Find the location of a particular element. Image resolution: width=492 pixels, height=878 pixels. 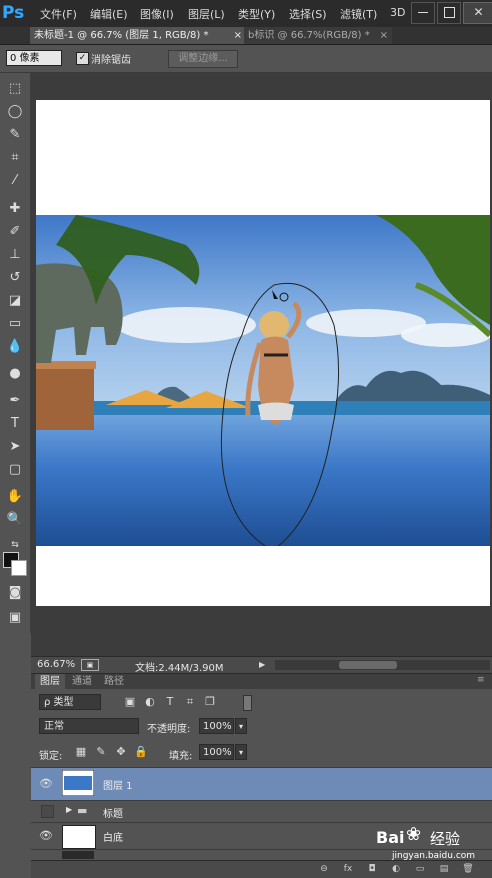

maximize-icon is located at coordinates (449, 12).